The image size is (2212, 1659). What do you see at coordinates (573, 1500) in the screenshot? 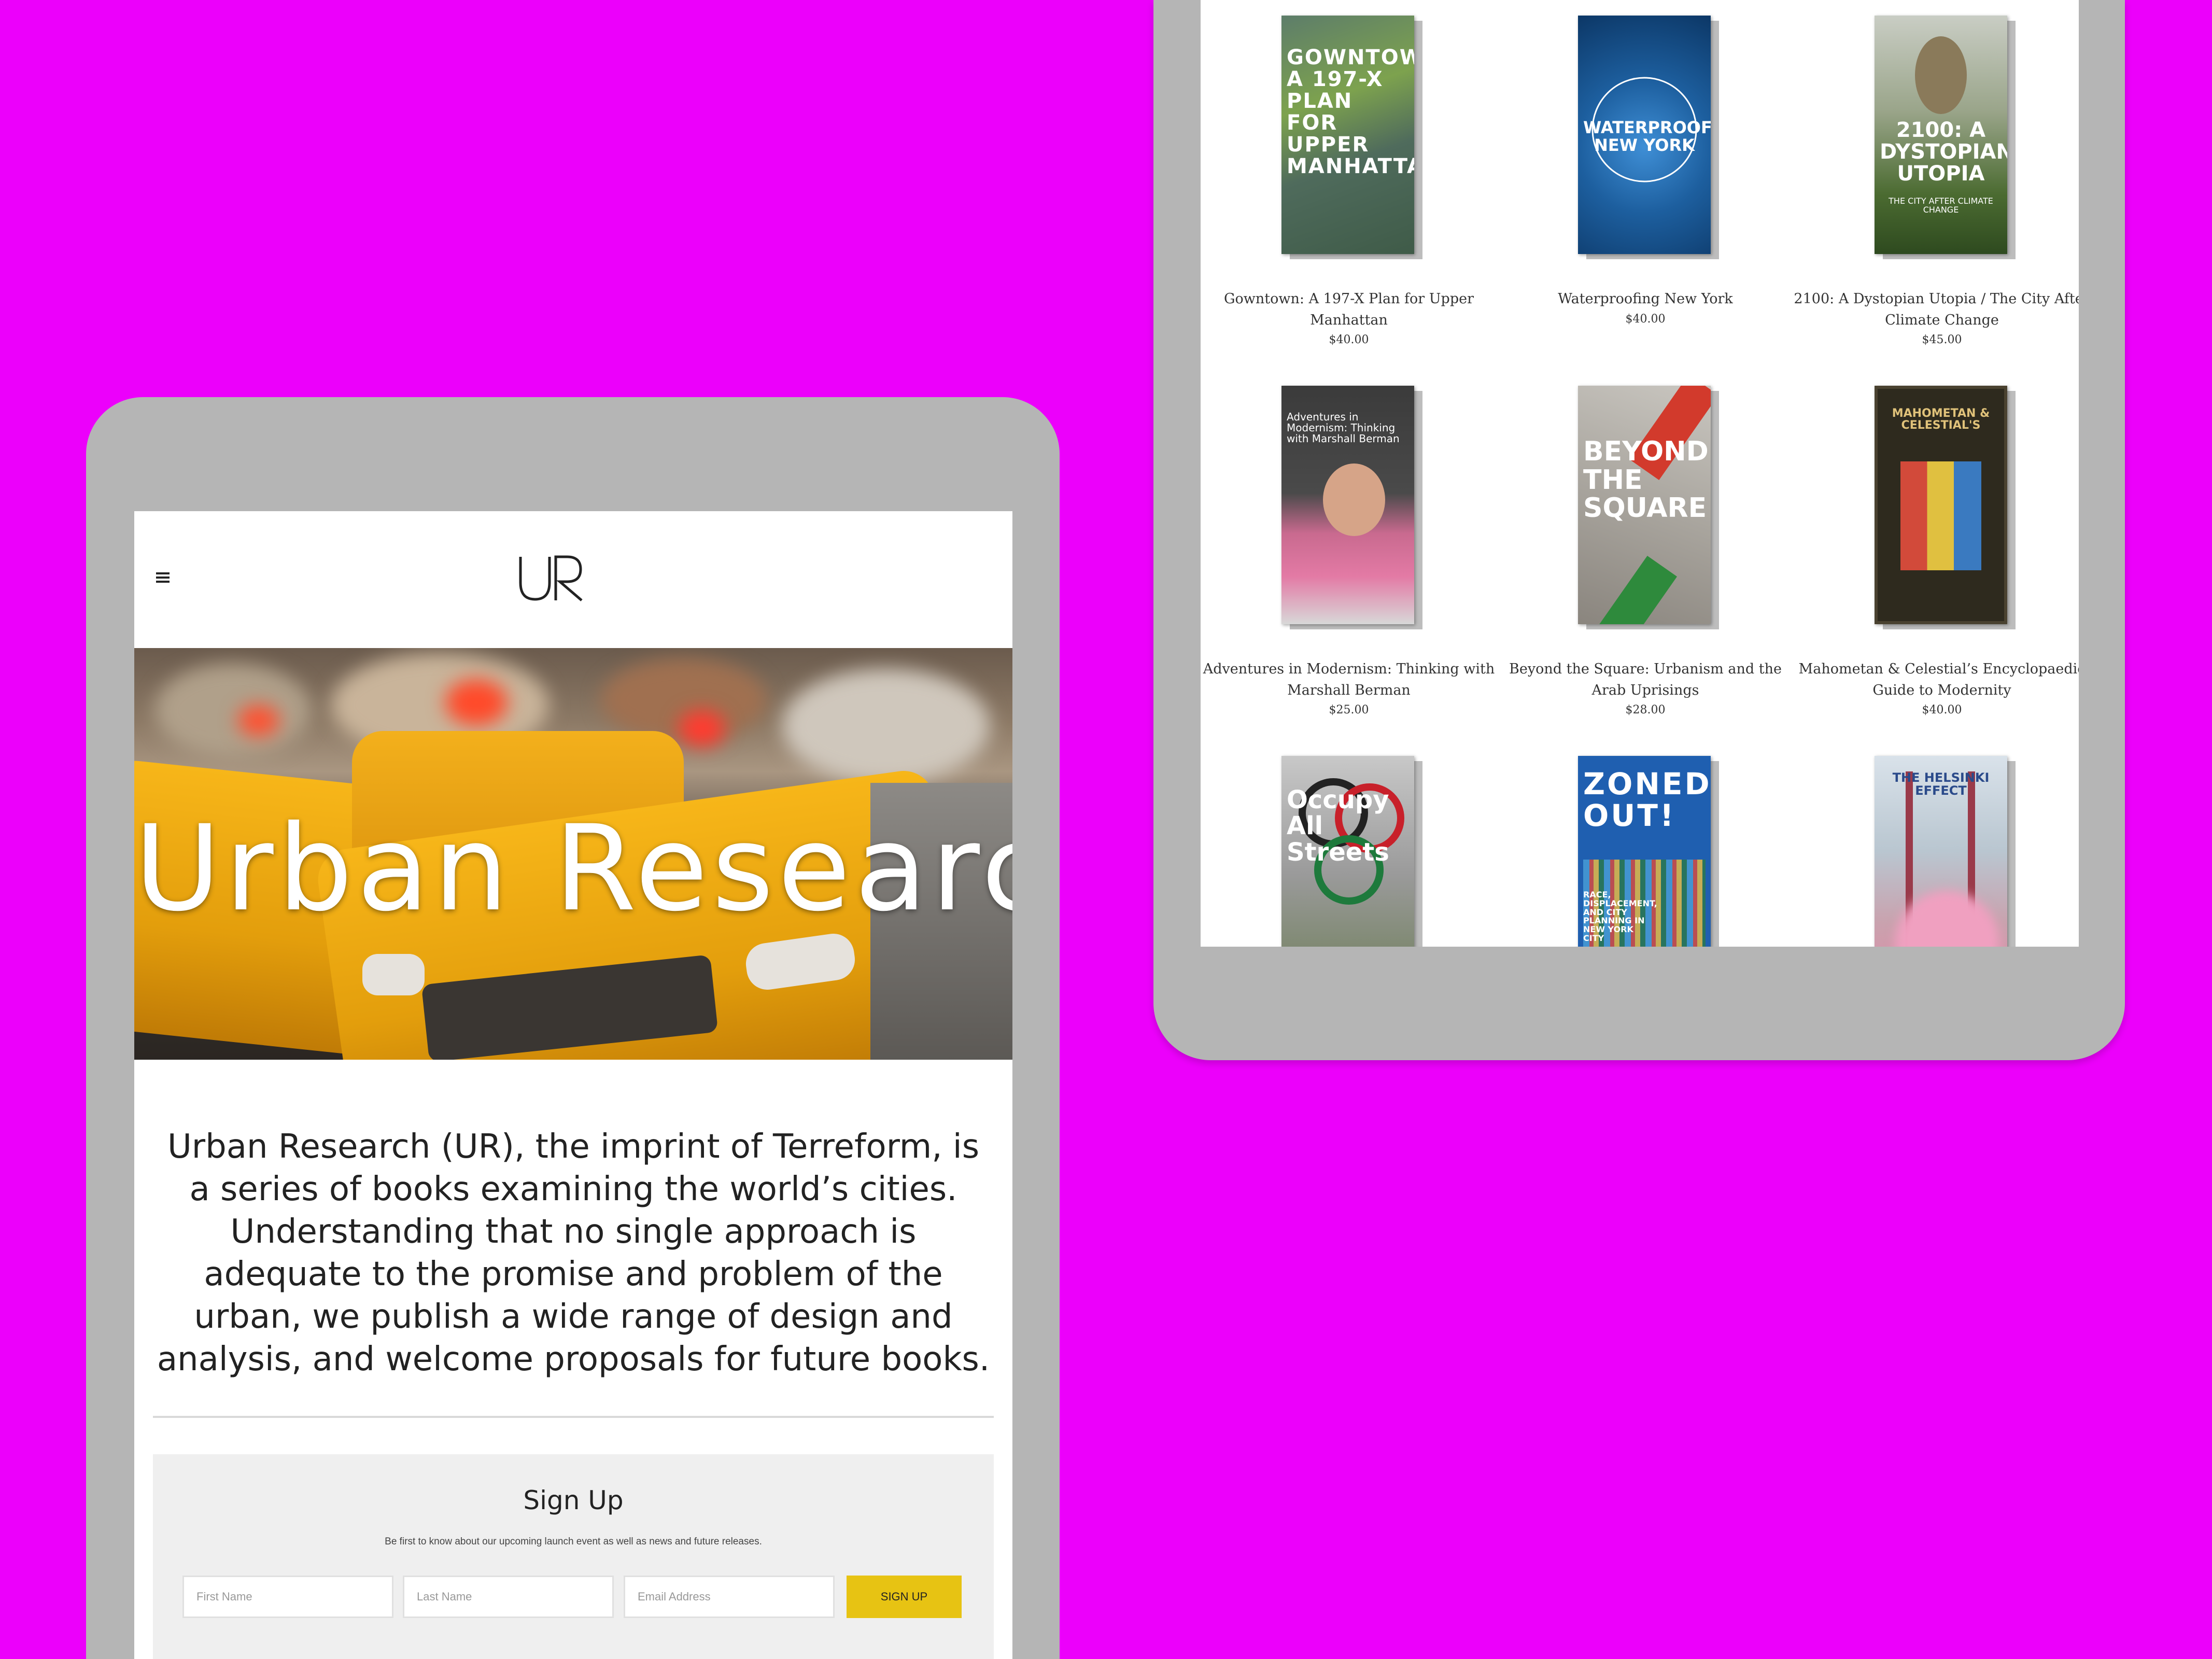
I see `signup-title: Sign Up` at bounding box center [573, 1500].